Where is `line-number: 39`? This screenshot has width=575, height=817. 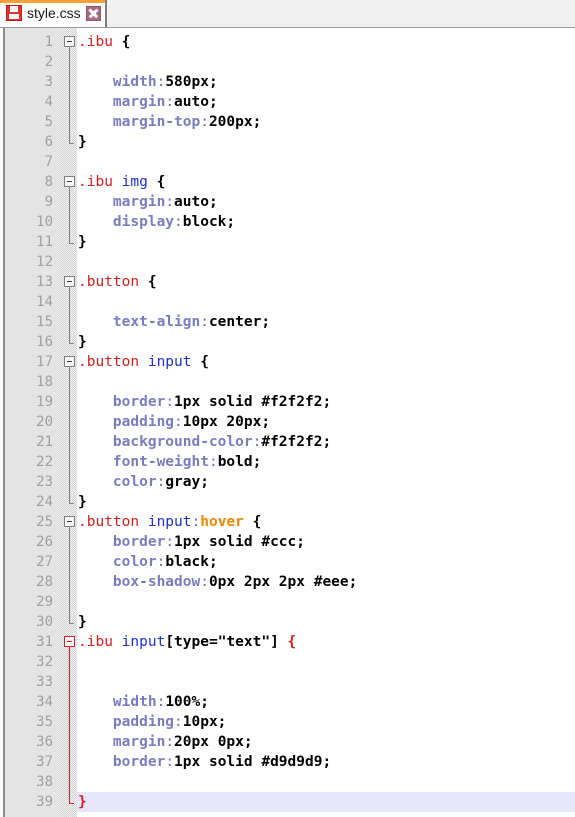 line-number: 39 is located at coordinates (44, 802).